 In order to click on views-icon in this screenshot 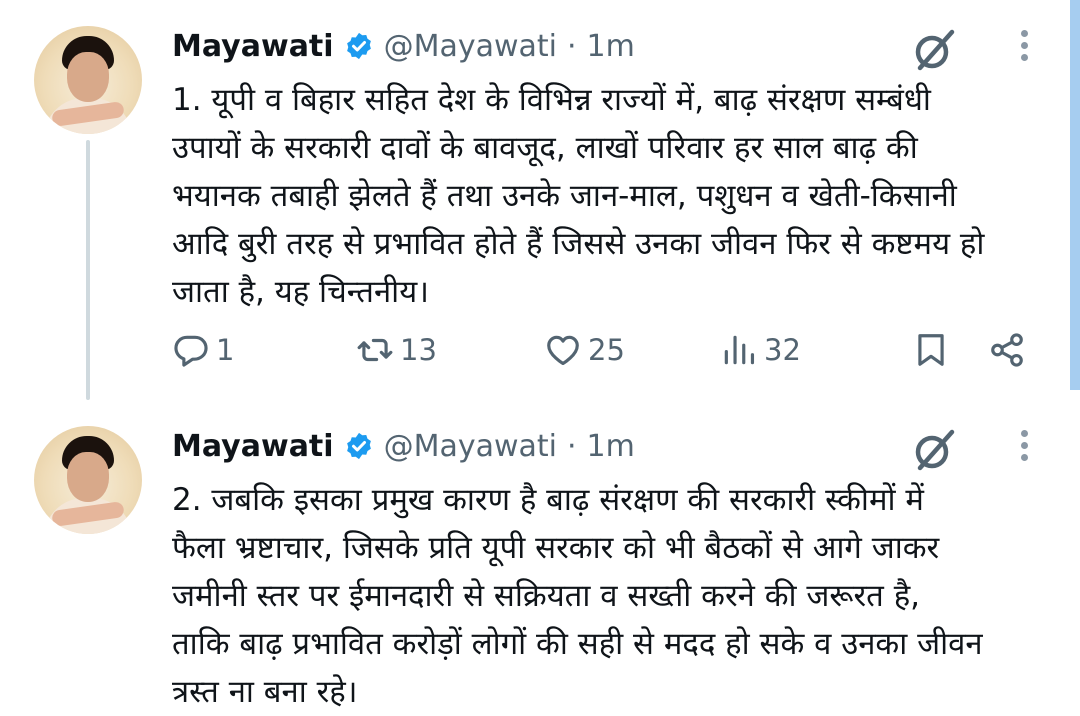, I will do `click(739, 350)`.